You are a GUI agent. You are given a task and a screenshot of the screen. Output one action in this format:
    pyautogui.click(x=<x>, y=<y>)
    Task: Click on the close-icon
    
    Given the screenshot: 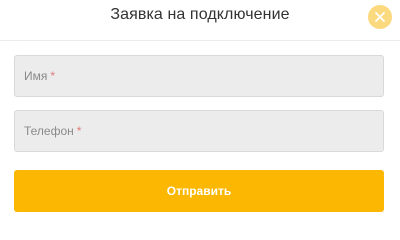 What is the action you would take?
    pyautogui.click(x=380, y=17)
    